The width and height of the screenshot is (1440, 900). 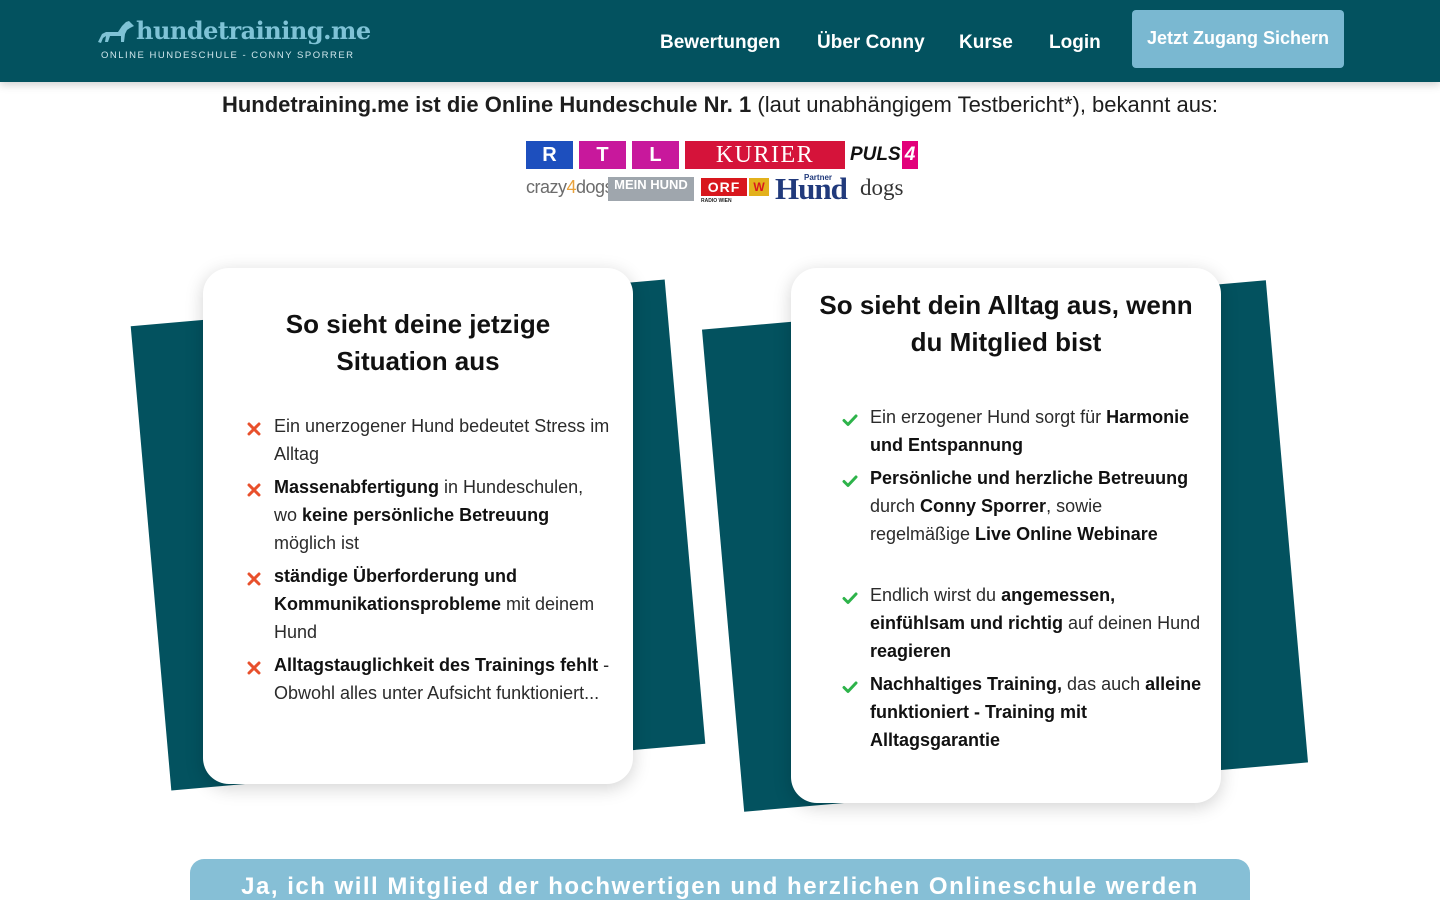 I want to click on list-item-bold-text: Persönliche und herzliche Betreuung, so click(x=1029, y=478).